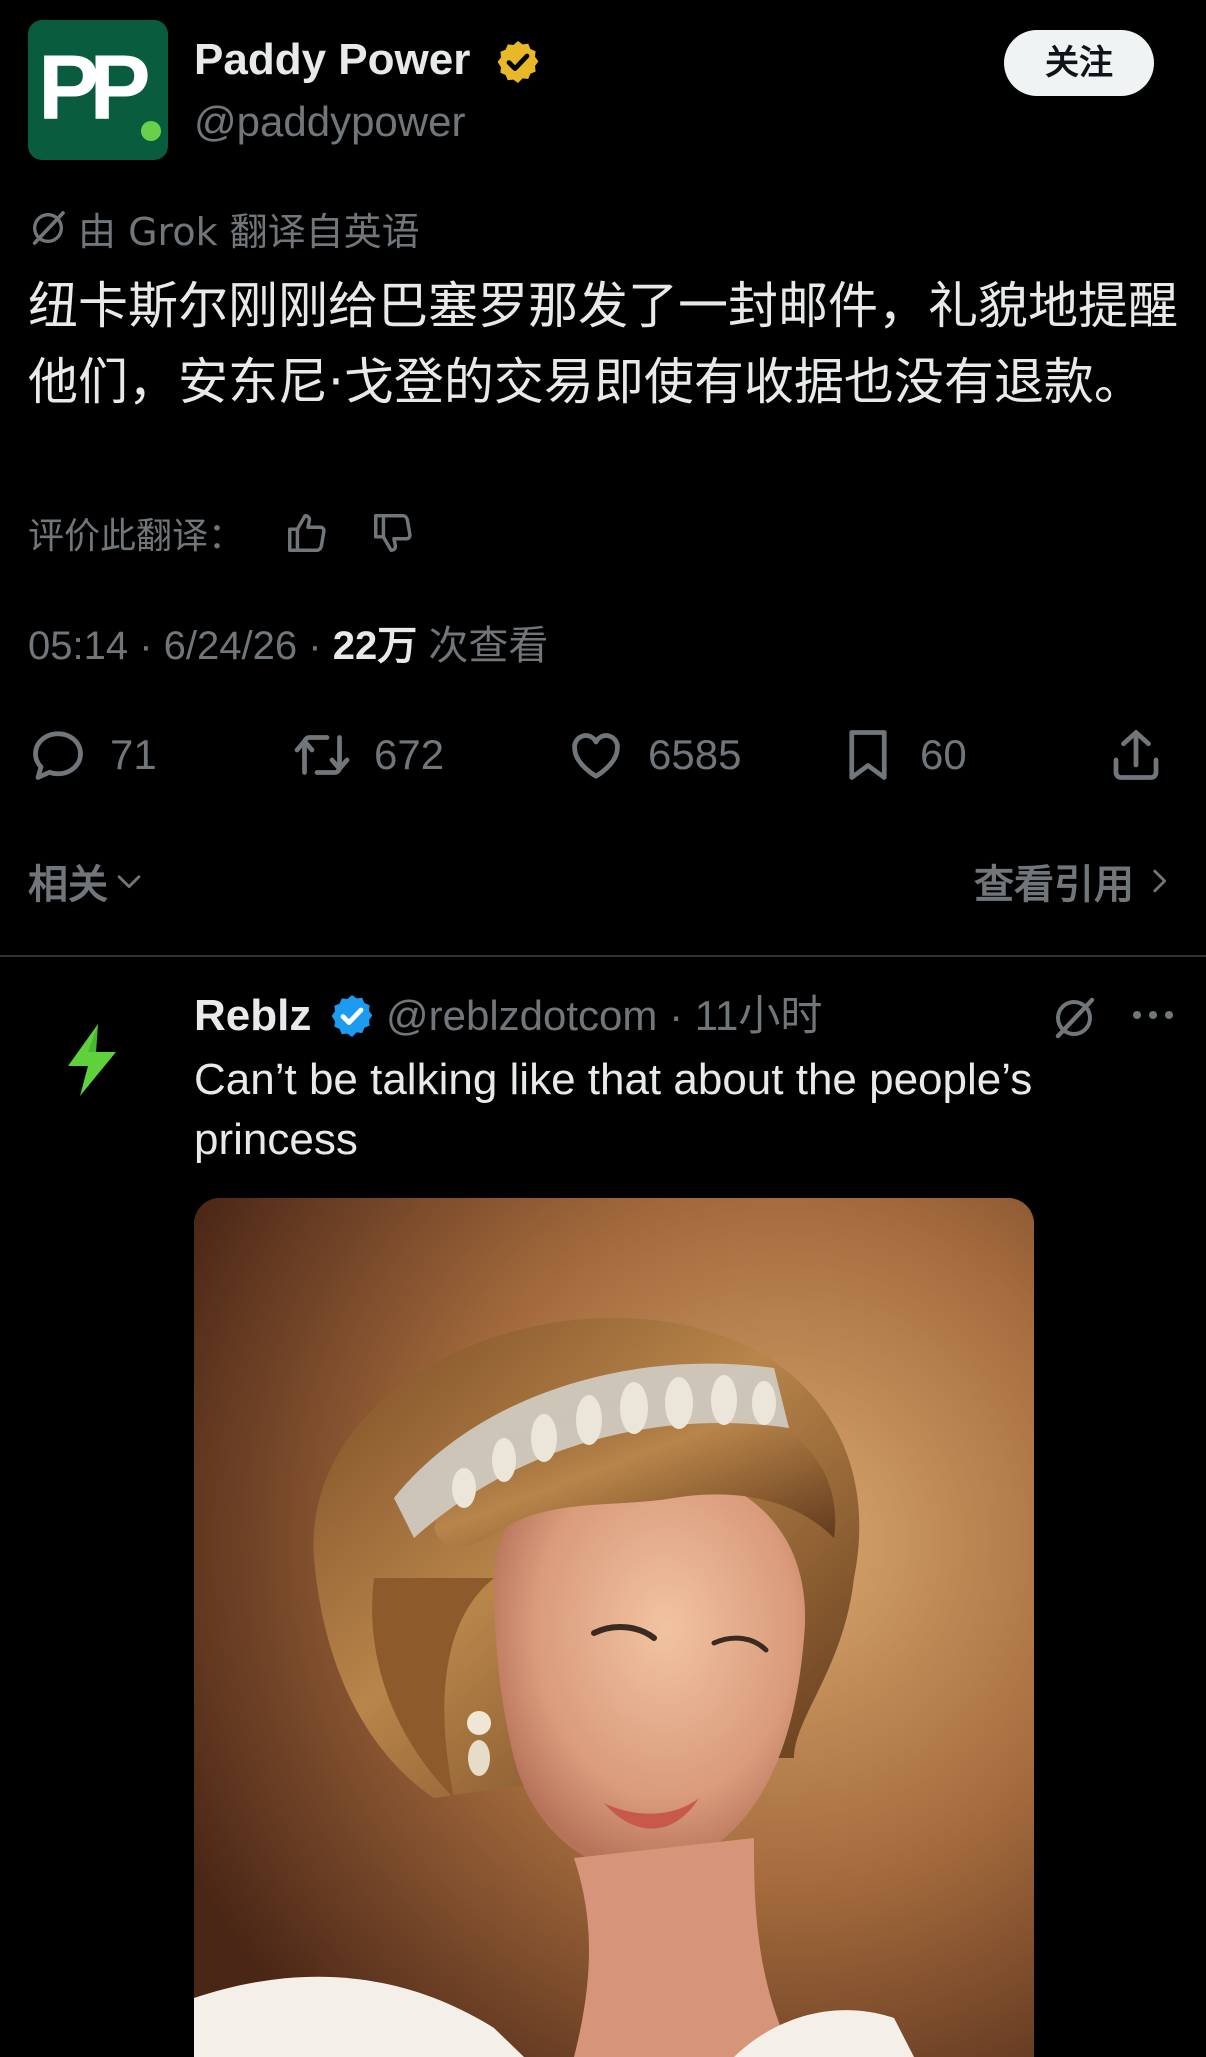  I want to click on tweet-time: 05:14, so click(78, 646).